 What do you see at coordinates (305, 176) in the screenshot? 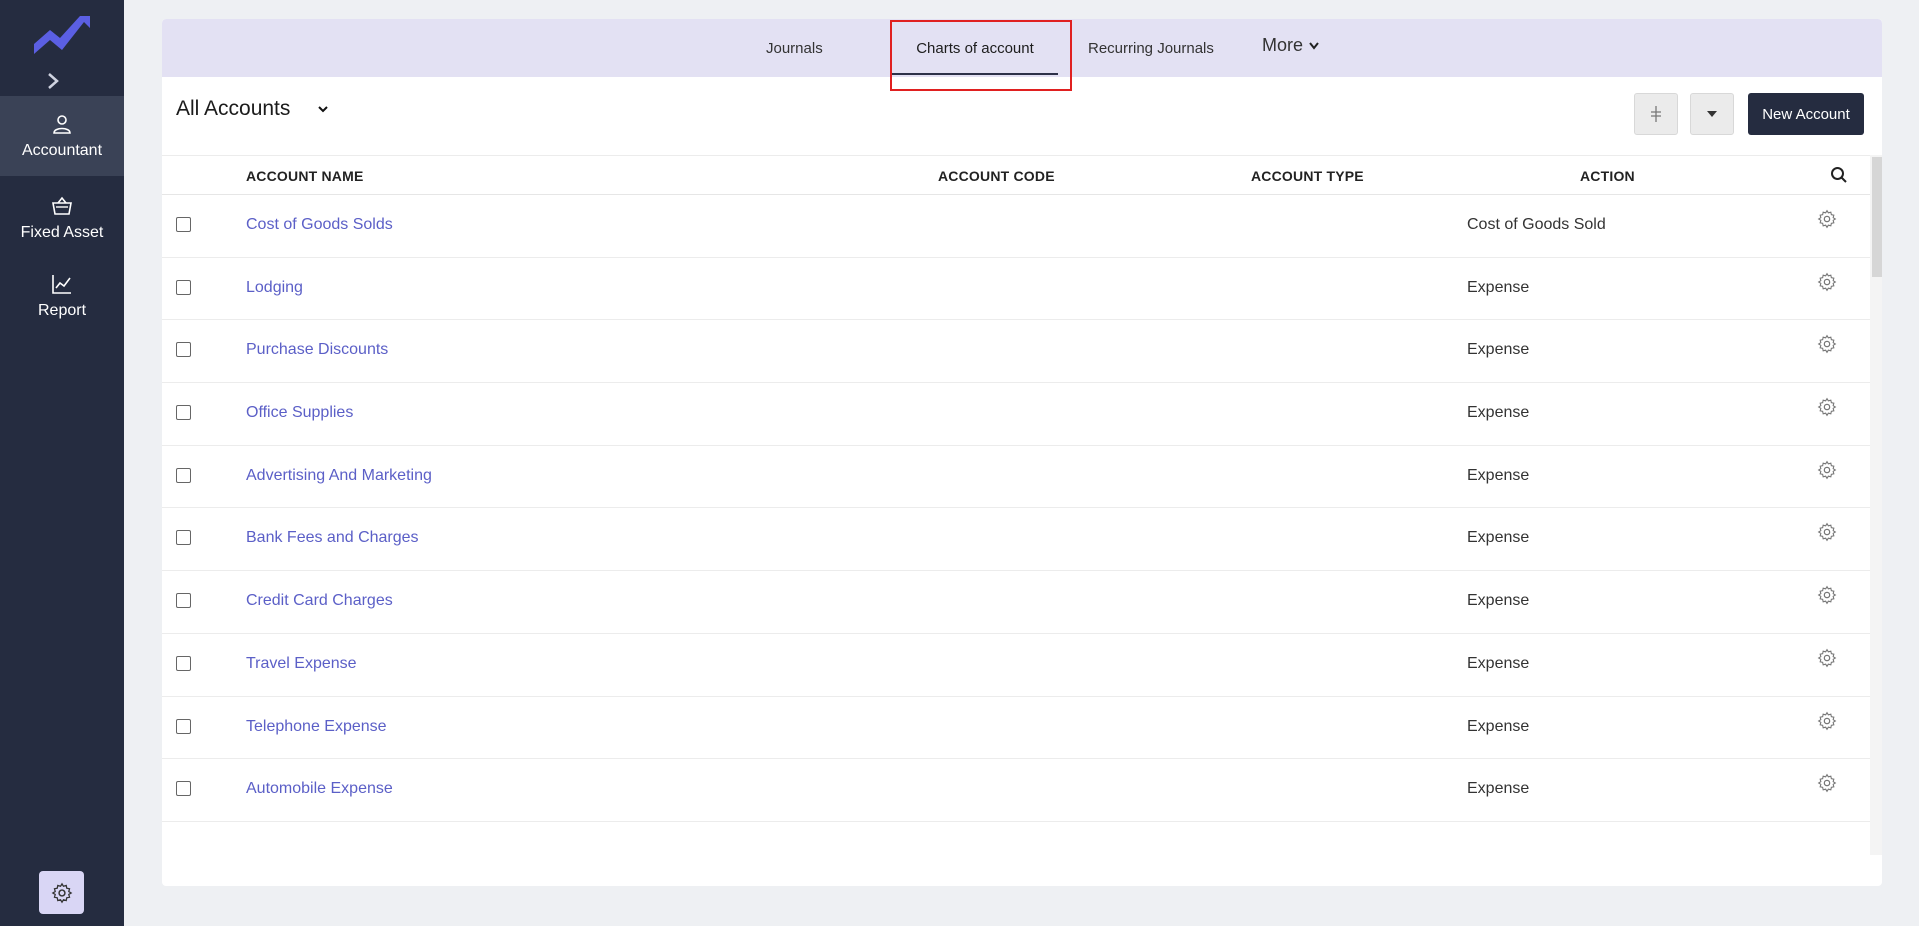
I see `column-header-account-name: ACCOUNT NAME` at bounding box center [305, 176].